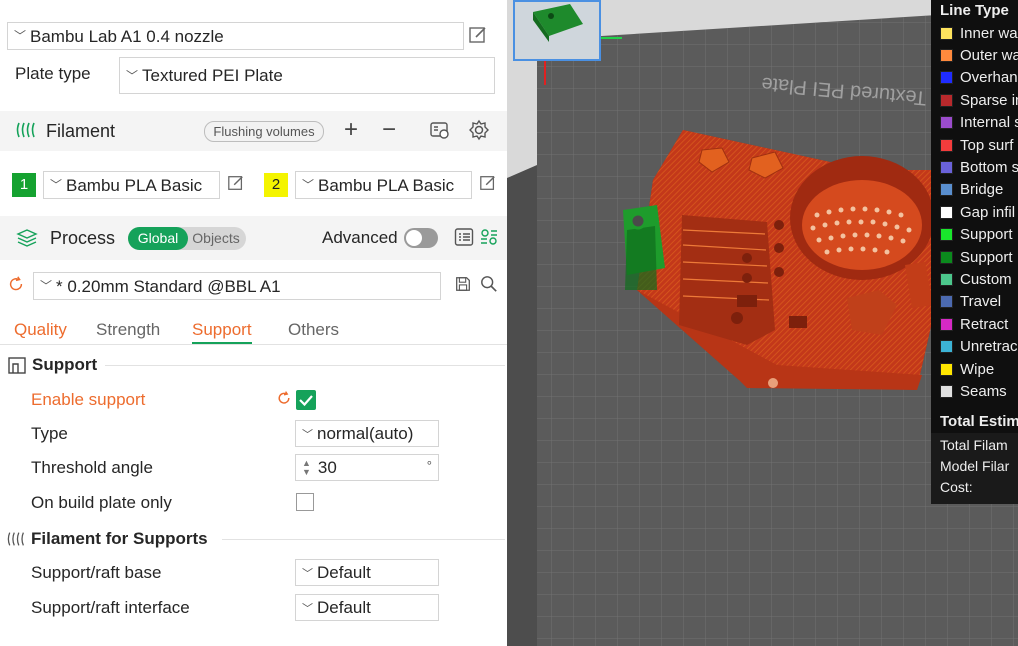  What do you see at coordinates (989, 167) in the screenshot?
I see `legend-label: Bottom s` at bounding box center [989, 167].